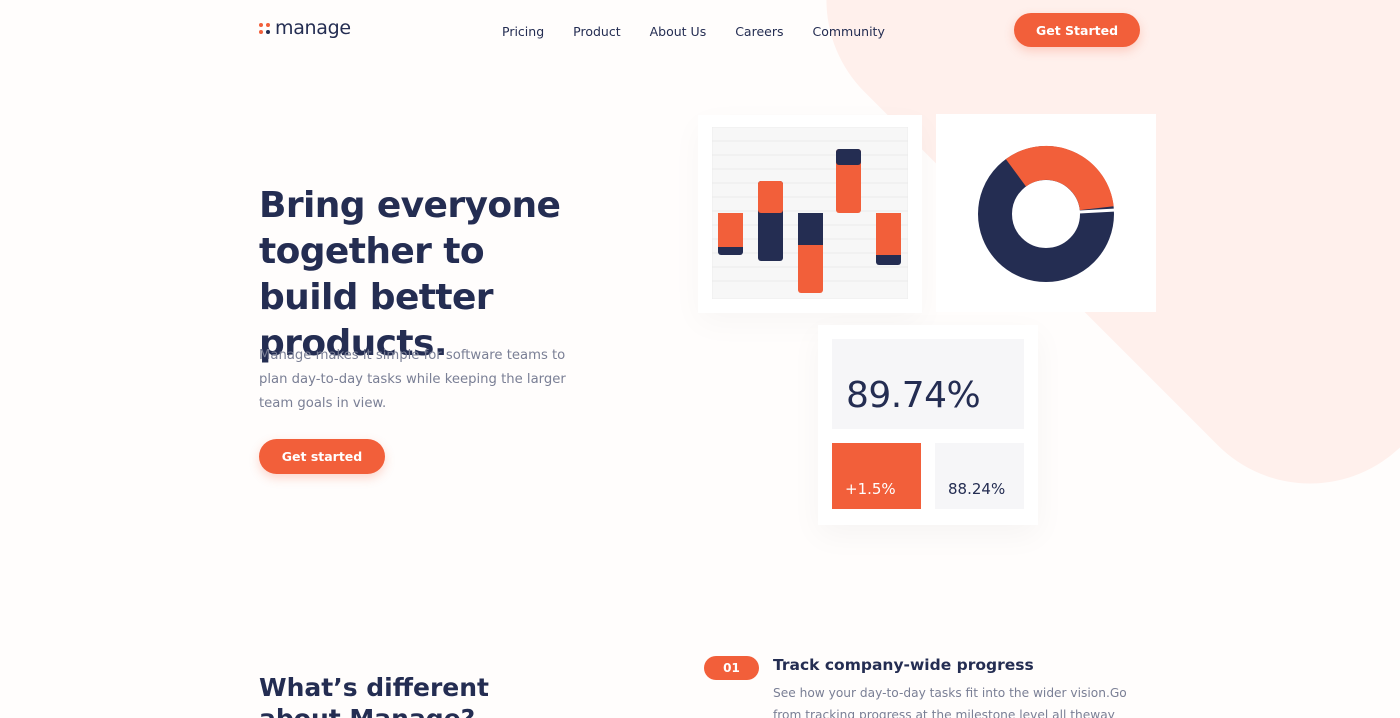 The image size is (1400, 718). What do you see at coordinates (322, 456) in the screenshot?
I see `hero-get-started-button: Get started` at bounding box center [322, 456].